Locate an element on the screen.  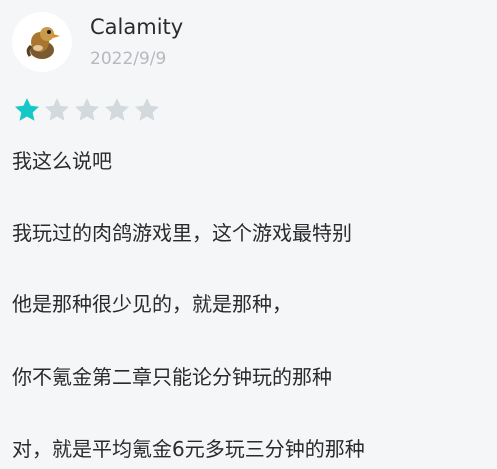
user-meta: Calamity 2022/9/9 is located at coordinates (136, 42).